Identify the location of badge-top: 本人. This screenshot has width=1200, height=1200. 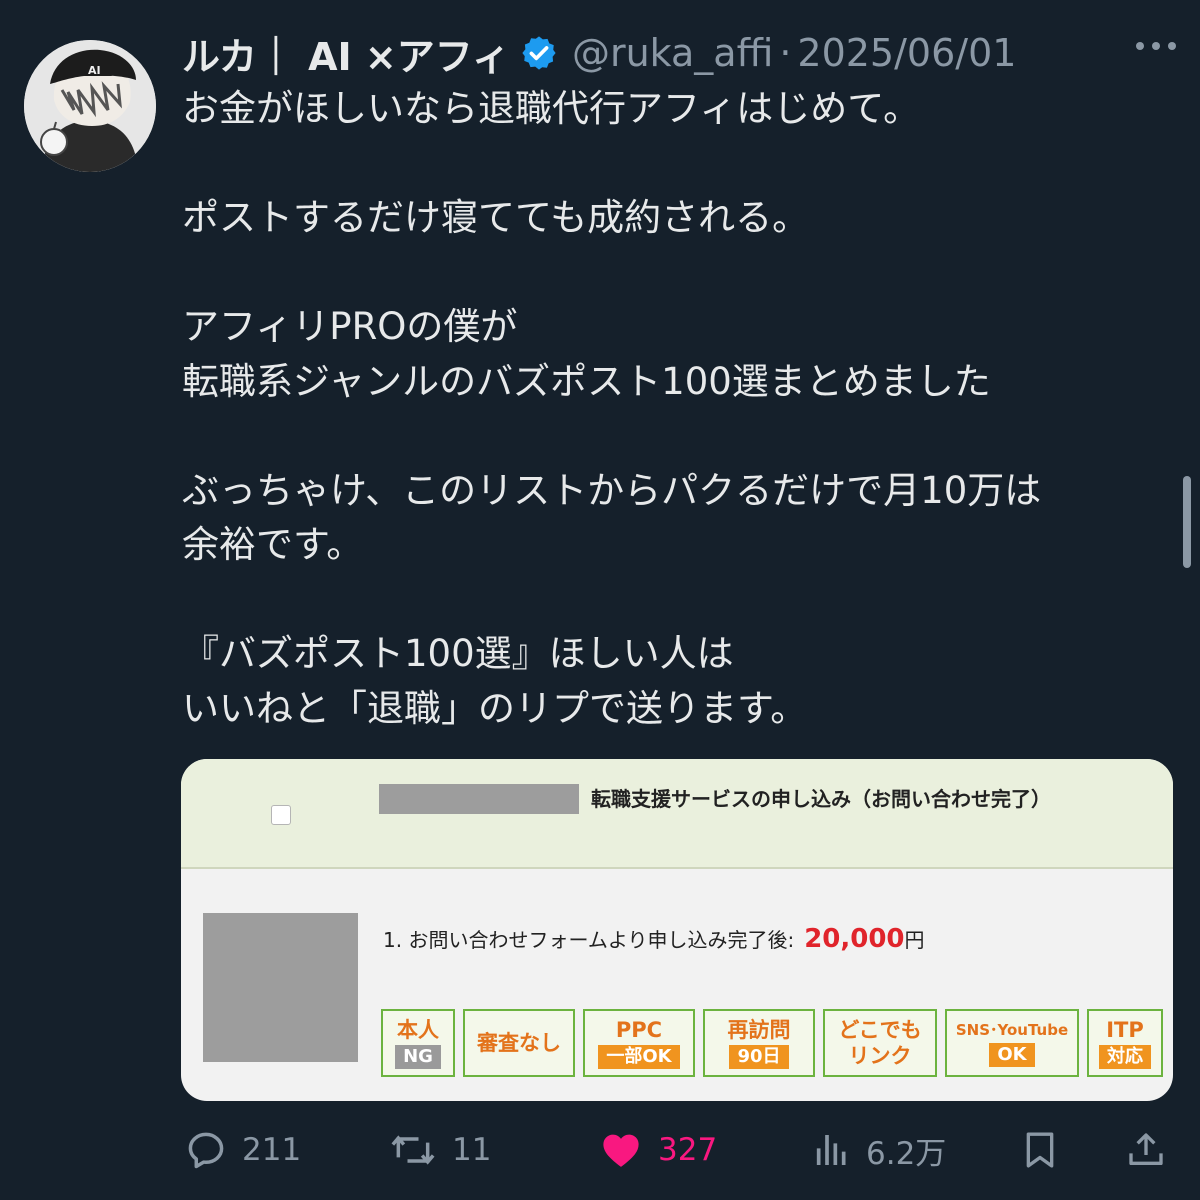
(418, 1030).